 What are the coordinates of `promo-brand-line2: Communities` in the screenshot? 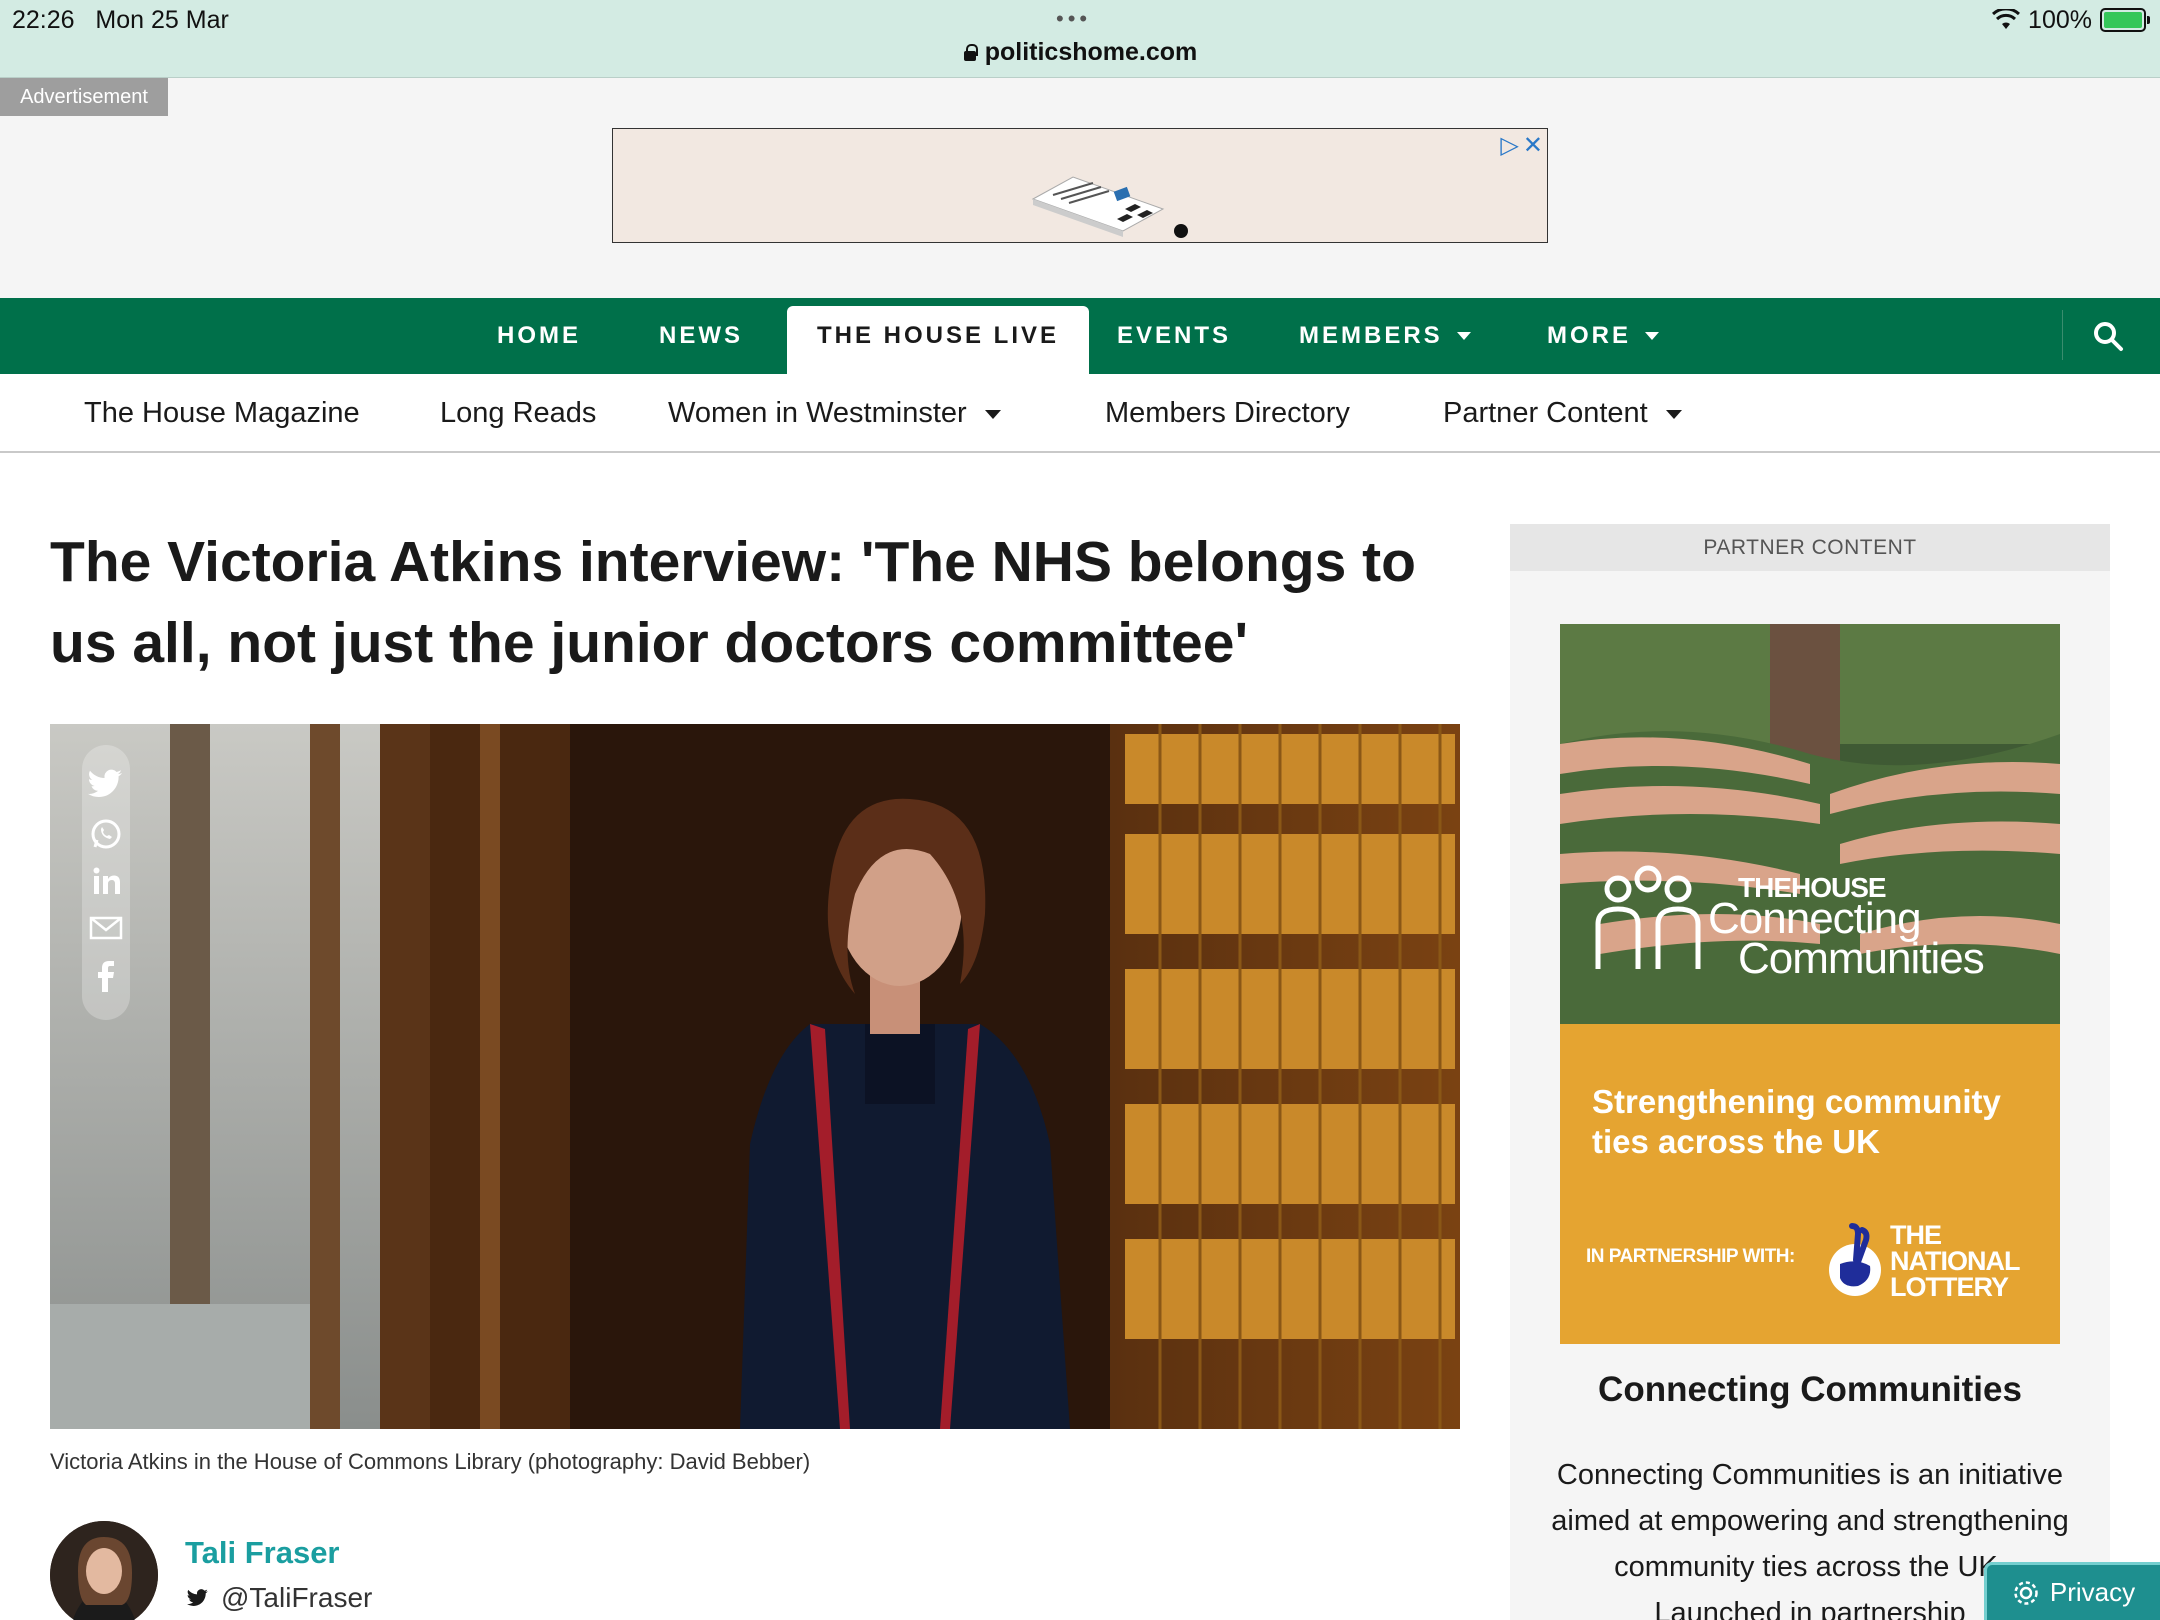 It's located at (1861, 958).